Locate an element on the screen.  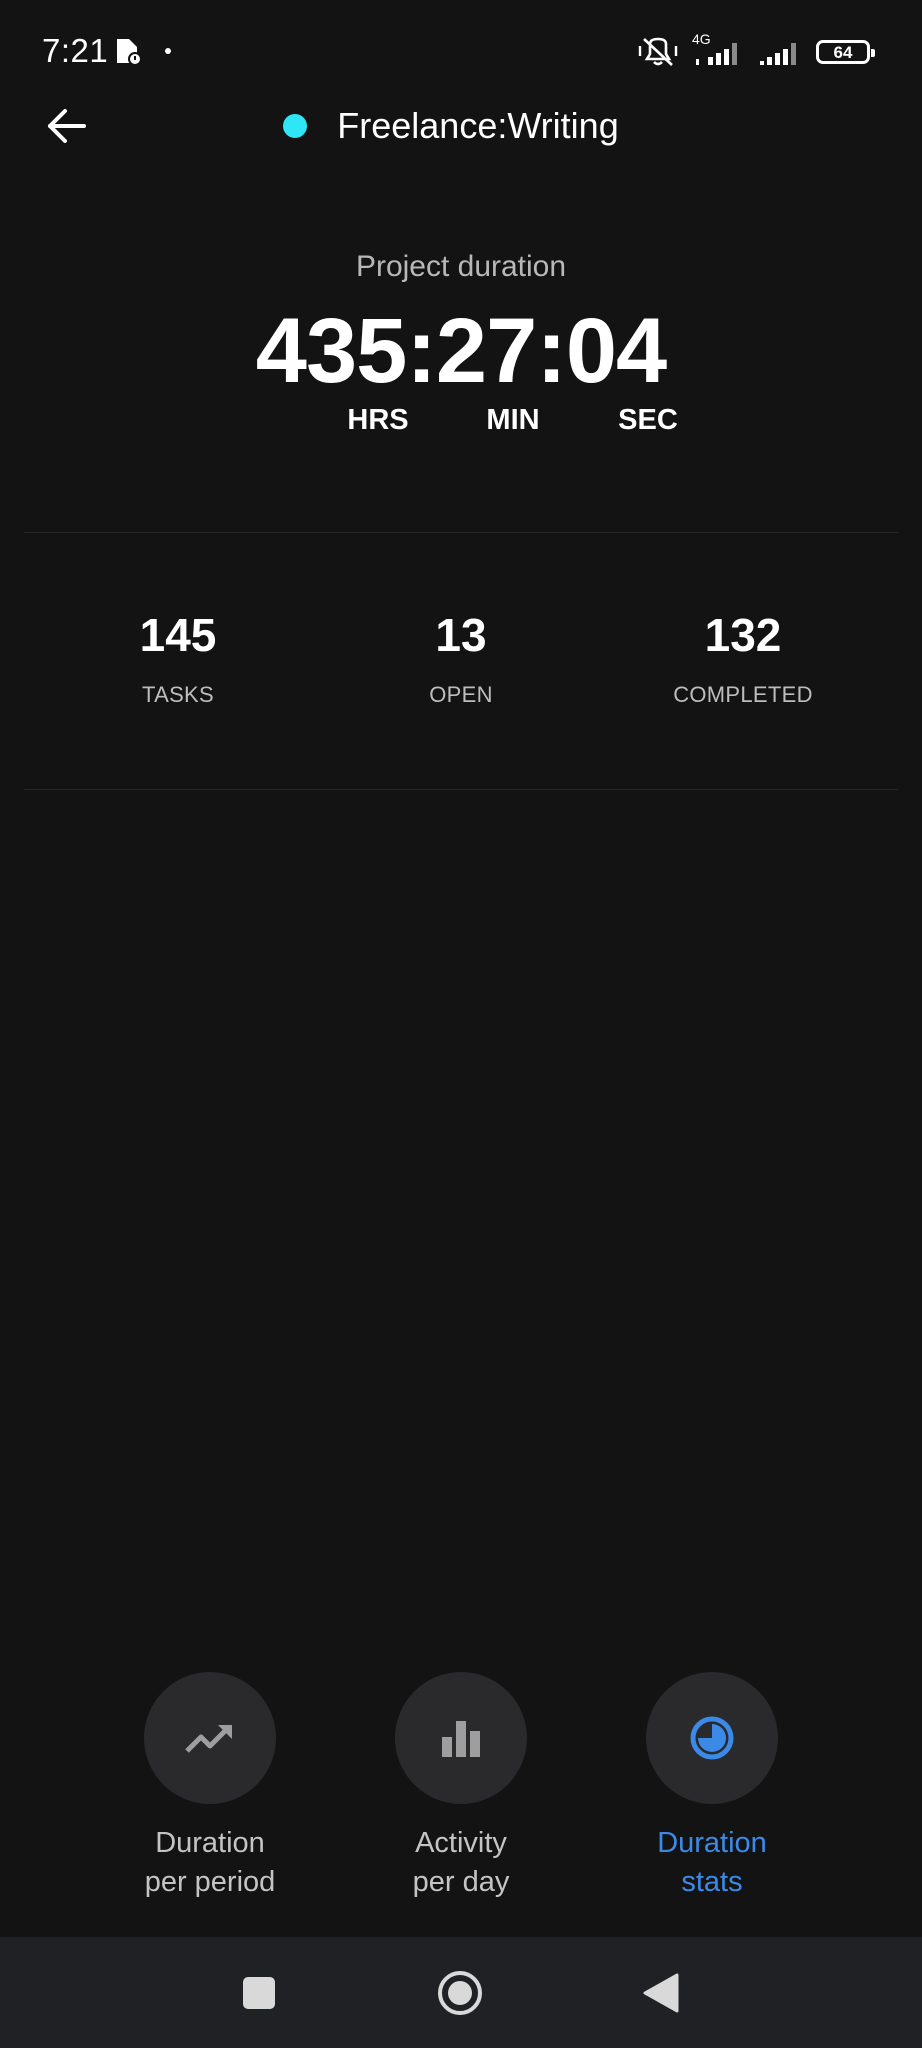
home-button is located at coordinates (460, 1993).